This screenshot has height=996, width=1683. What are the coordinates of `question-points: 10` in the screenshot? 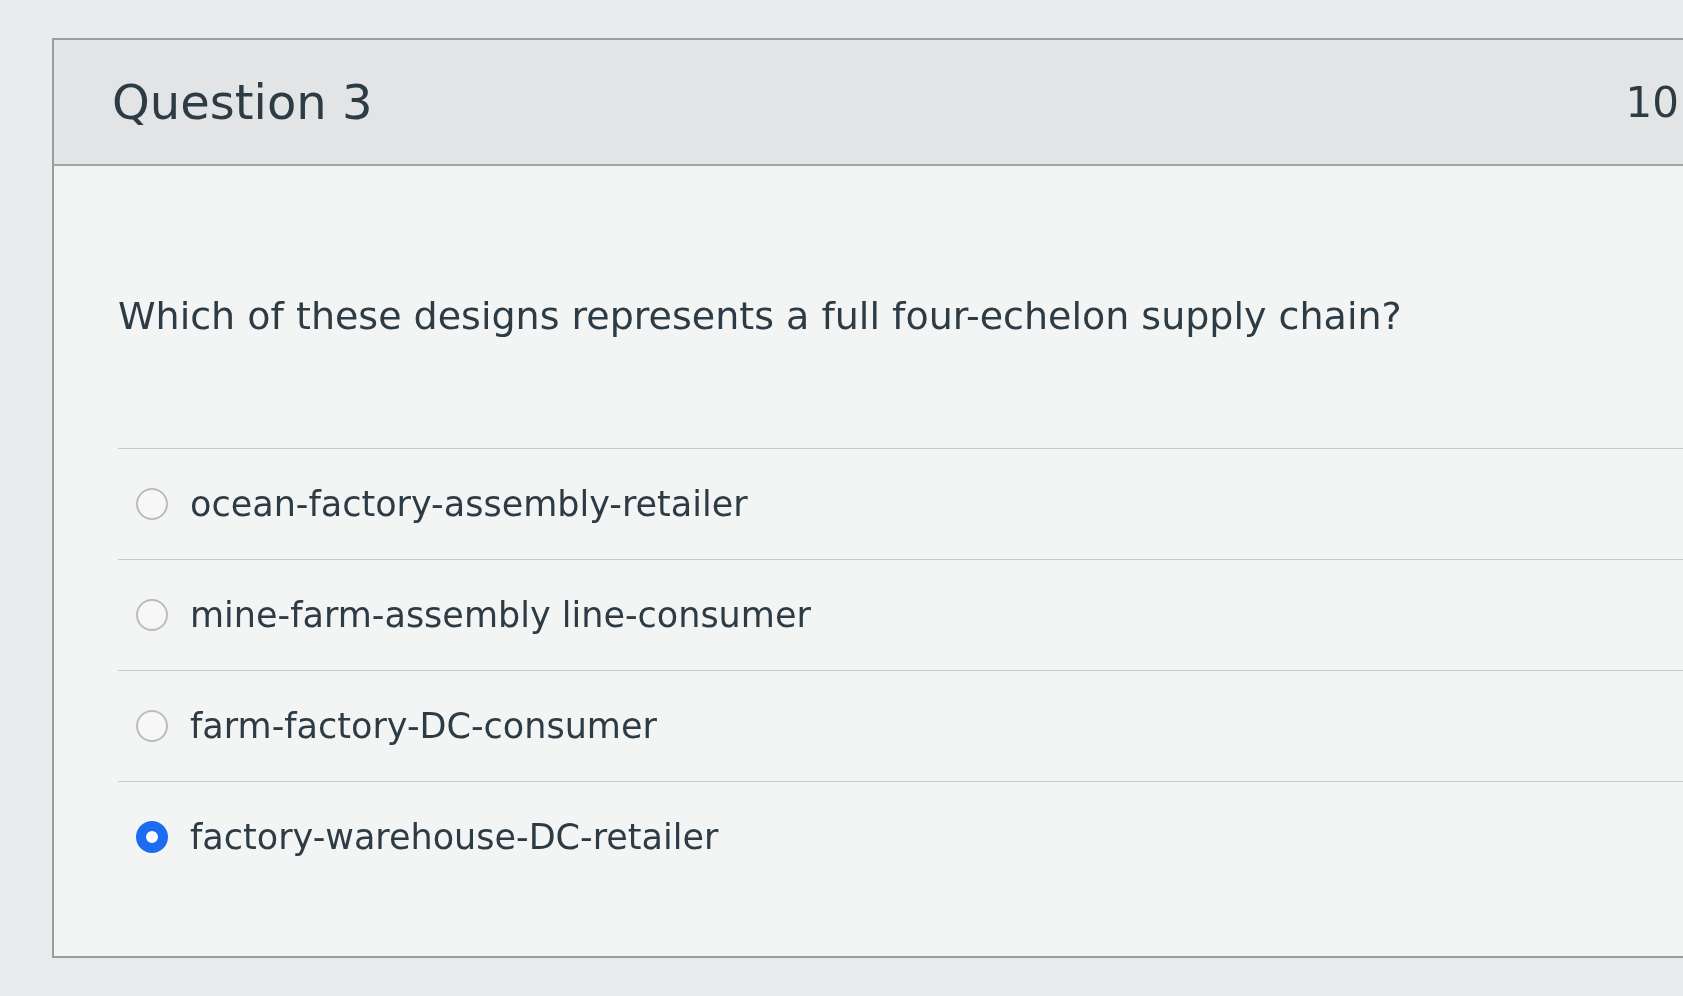 It's located at (1652, 102).